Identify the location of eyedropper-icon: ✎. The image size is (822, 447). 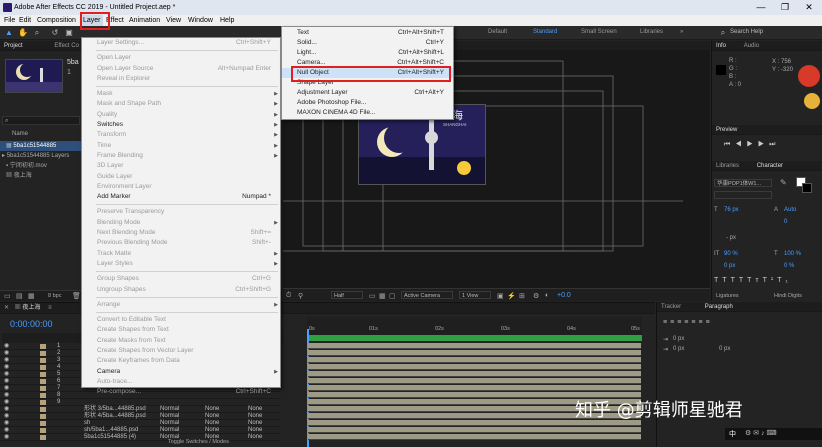
(783, 182).